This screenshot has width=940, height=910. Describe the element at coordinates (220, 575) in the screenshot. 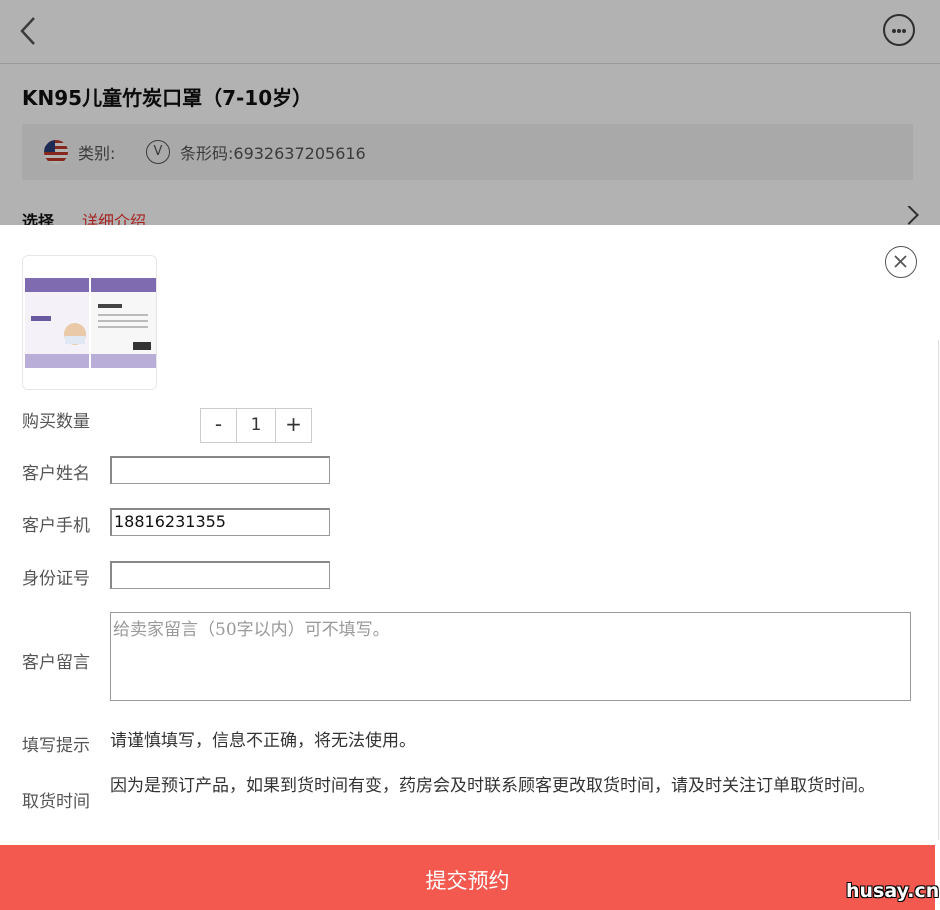

I see `id-number-input` at that location.